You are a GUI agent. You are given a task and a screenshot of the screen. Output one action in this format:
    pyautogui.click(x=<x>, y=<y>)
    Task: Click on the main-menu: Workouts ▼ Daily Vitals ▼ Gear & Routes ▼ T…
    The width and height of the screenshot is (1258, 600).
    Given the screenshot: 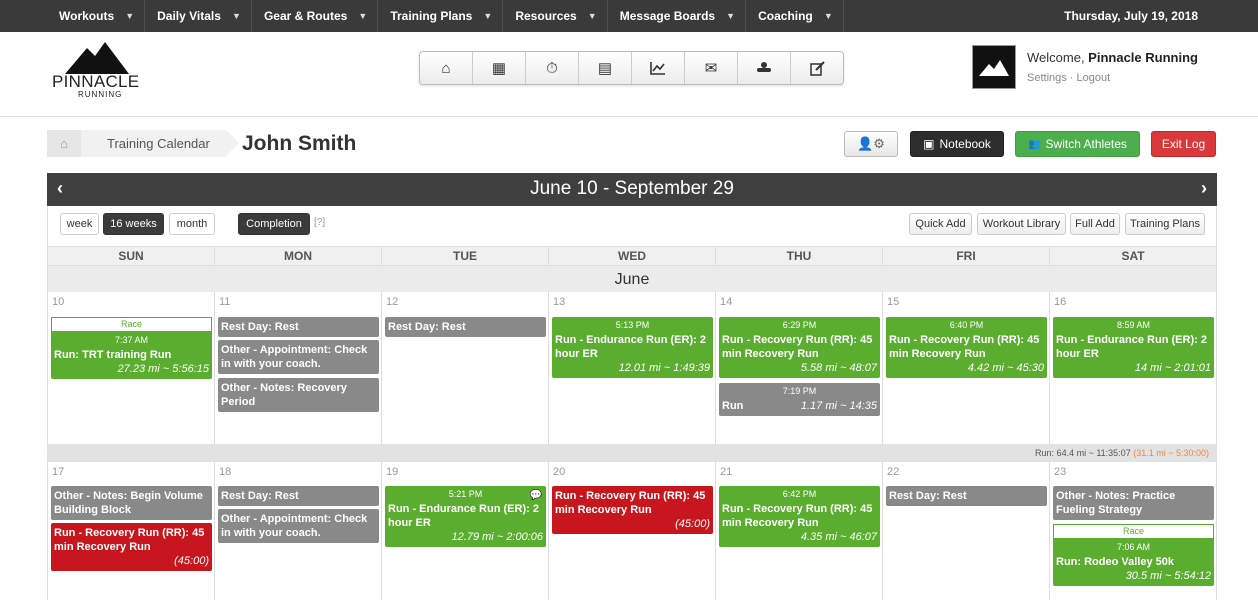 What is the action you would take?
    pyautogui.click(x=445, y=16)
    